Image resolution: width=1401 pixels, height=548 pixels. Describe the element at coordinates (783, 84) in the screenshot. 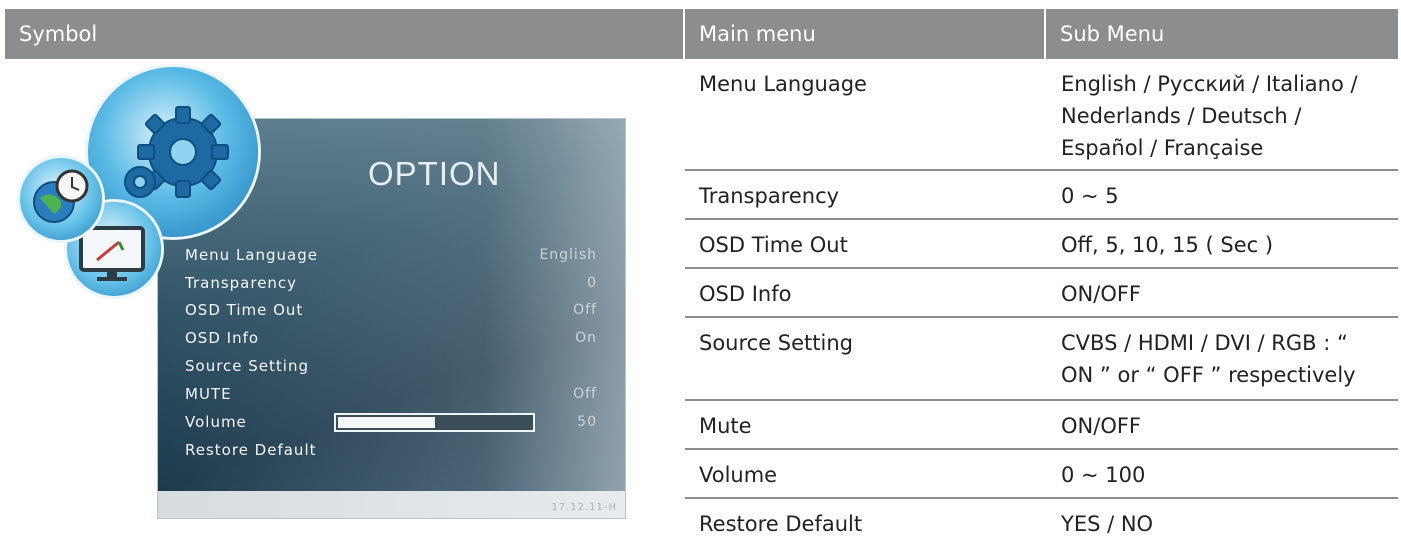

I see `main-menu-cell: Menu Language` at that location.